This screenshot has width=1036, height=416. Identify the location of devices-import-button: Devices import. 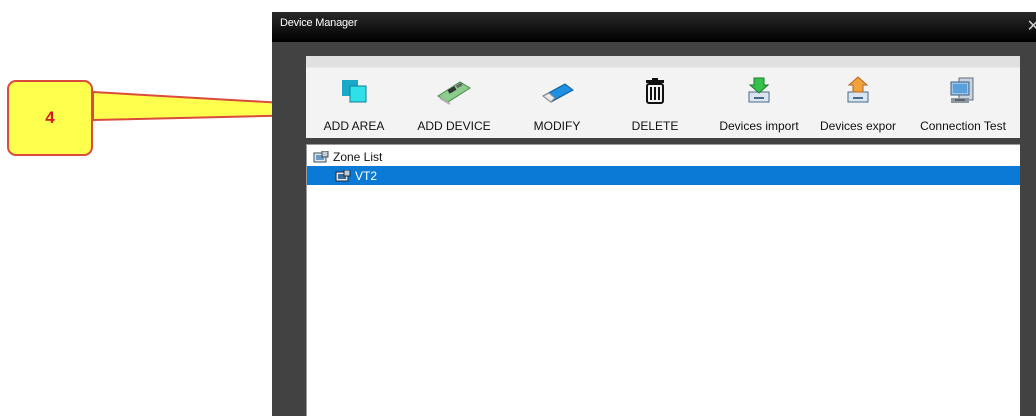
(759, 97).